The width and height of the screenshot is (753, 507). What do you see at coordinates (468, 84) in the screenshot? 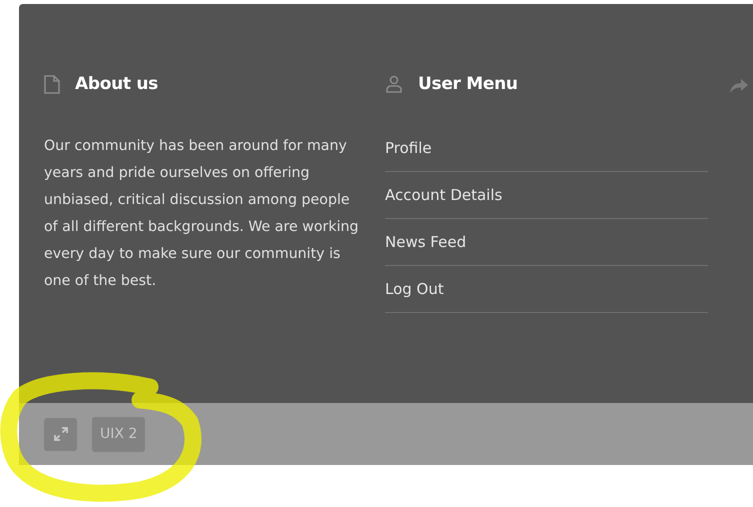
I see `section-title: User Menu` at bounding box center [468, 84].